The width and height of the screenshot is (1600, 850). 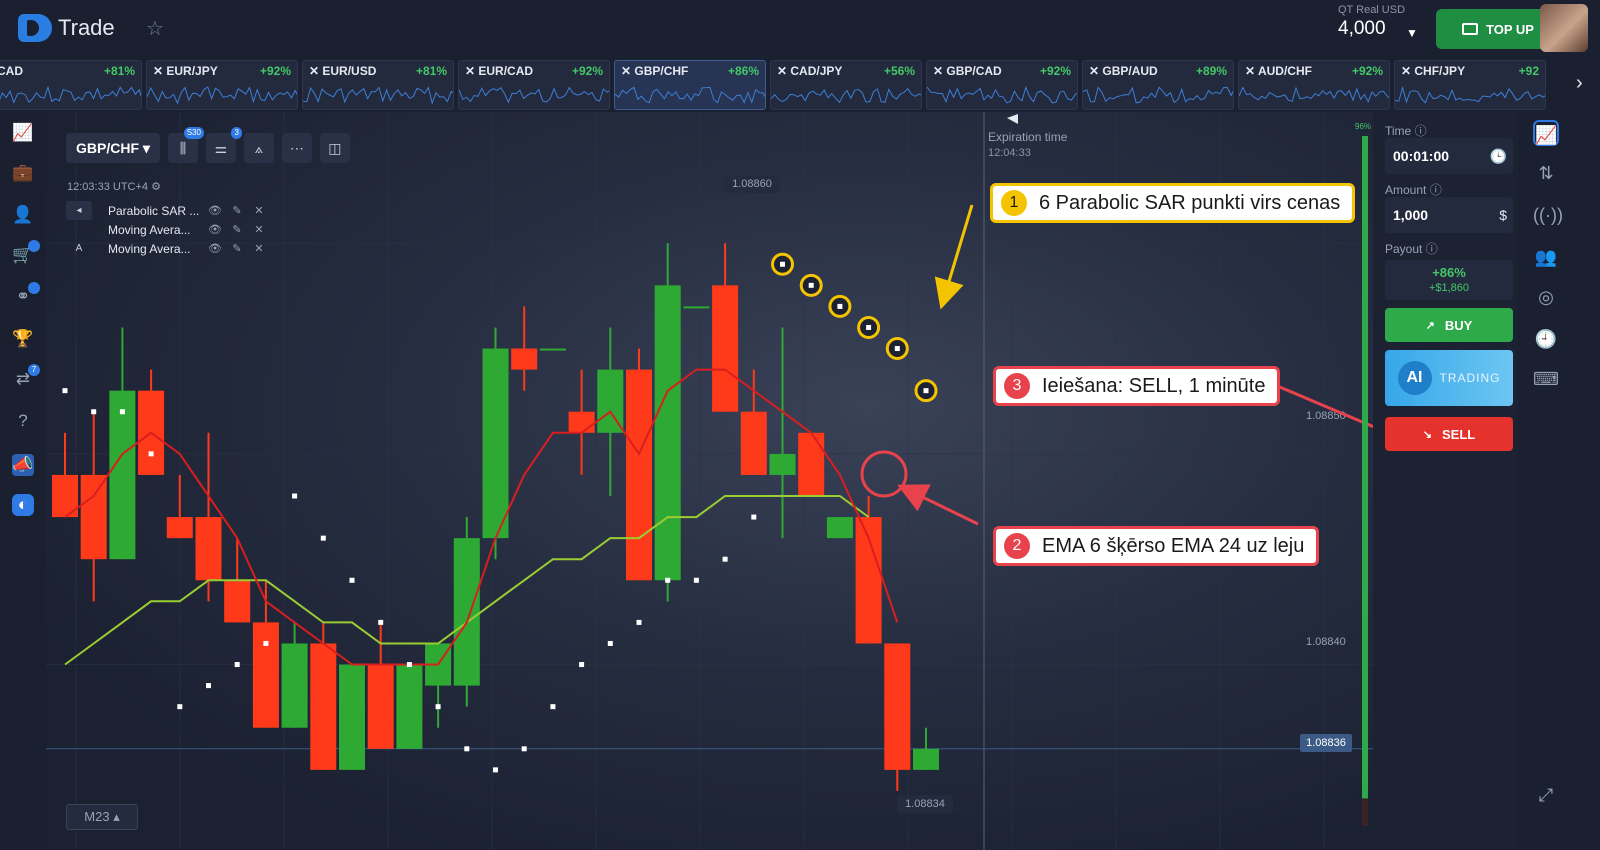 I want to click on time-label: Time ⓘ, so click(x=1406, y=131).